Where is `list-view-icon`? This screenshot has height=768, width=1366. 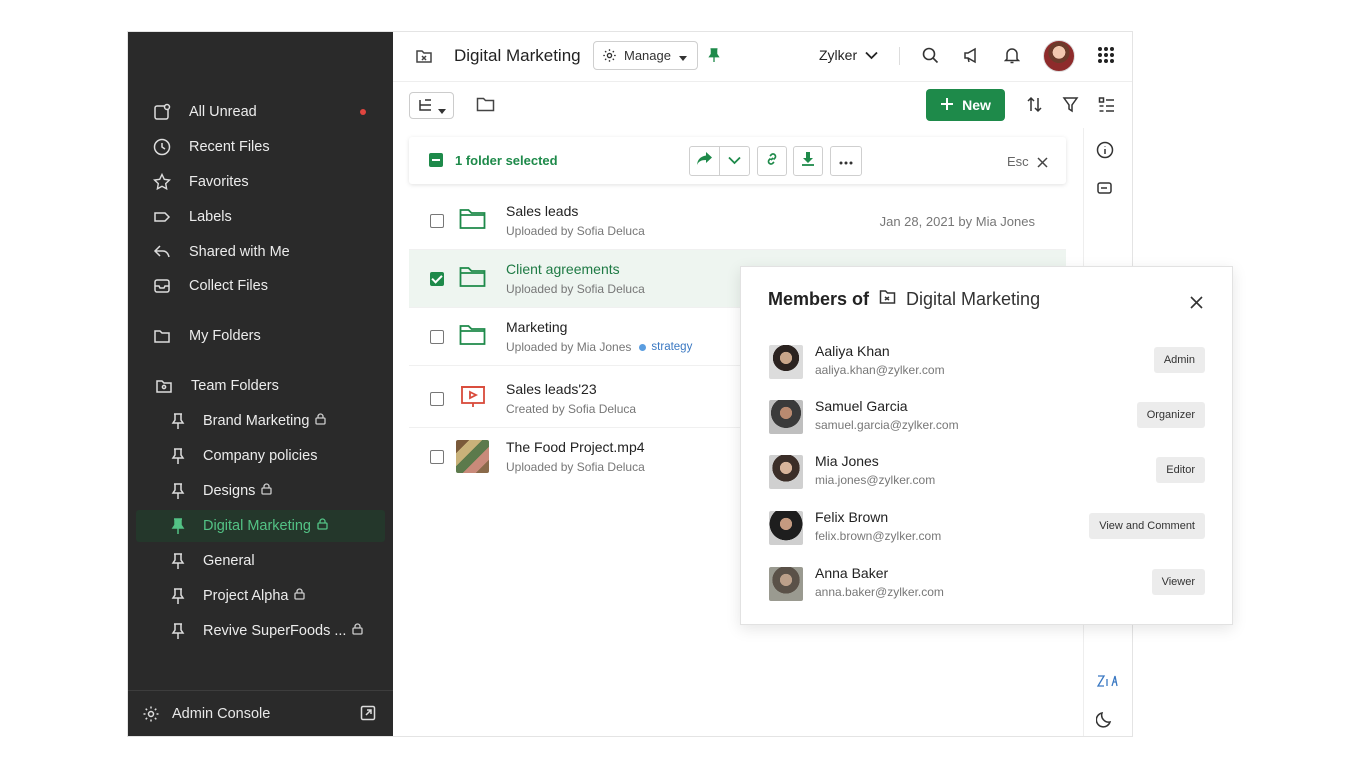 list-view-icon is located at coordinates (1106, 107).